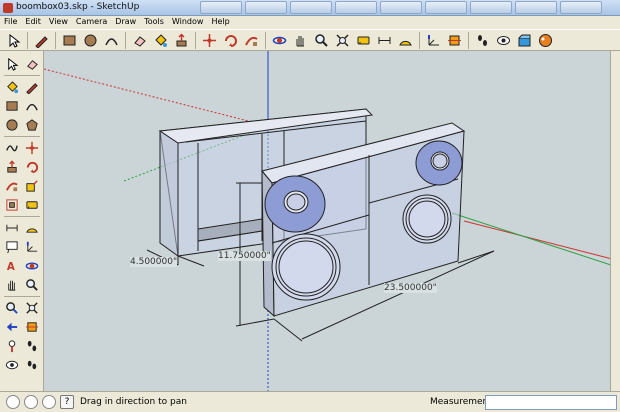  What do you see at coordinates (32, 327) in the screenshot?
I see `palette-section-plane-button` at bounding box center [32, 327].